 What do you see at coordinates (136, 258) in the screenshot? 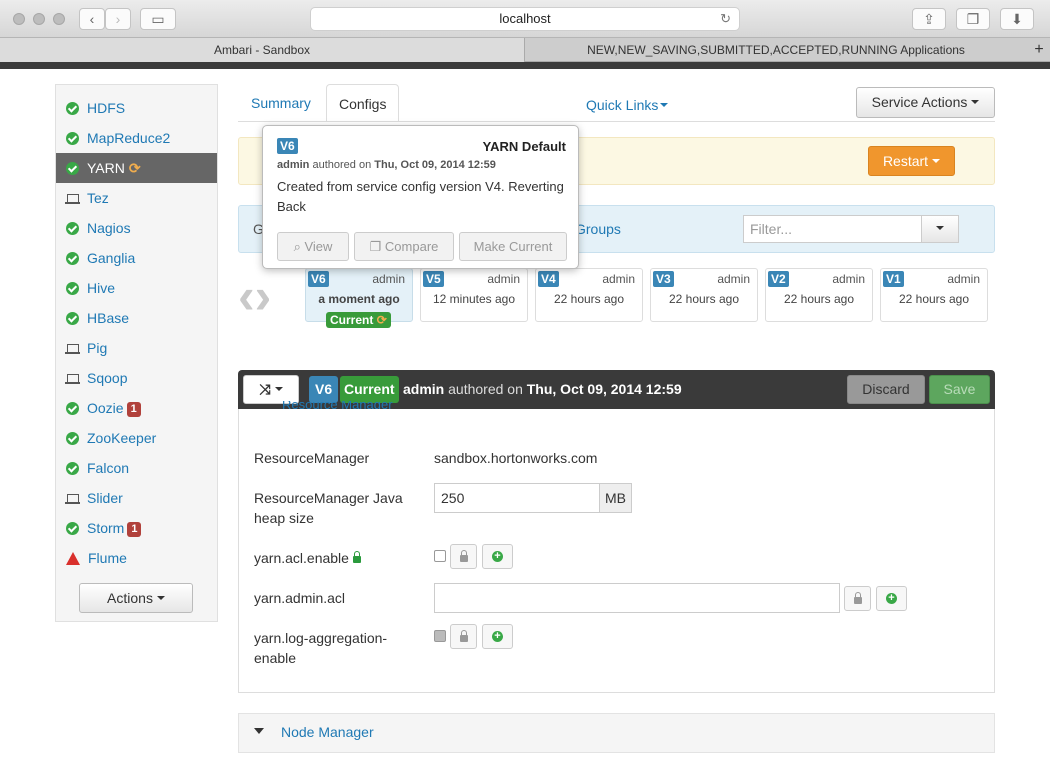
I see `sidebar-item-ganglia: Ganglia` at bounding box center [136, 258].